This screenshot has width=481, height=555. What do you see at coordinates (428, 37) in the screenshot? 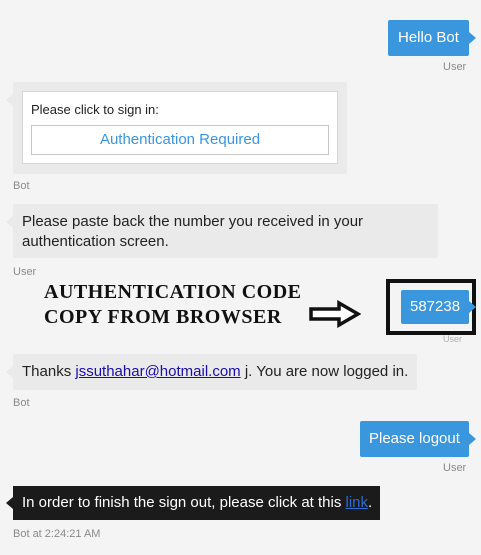
I see `message-text: Hello Bot` at bounding box center [428, 37].